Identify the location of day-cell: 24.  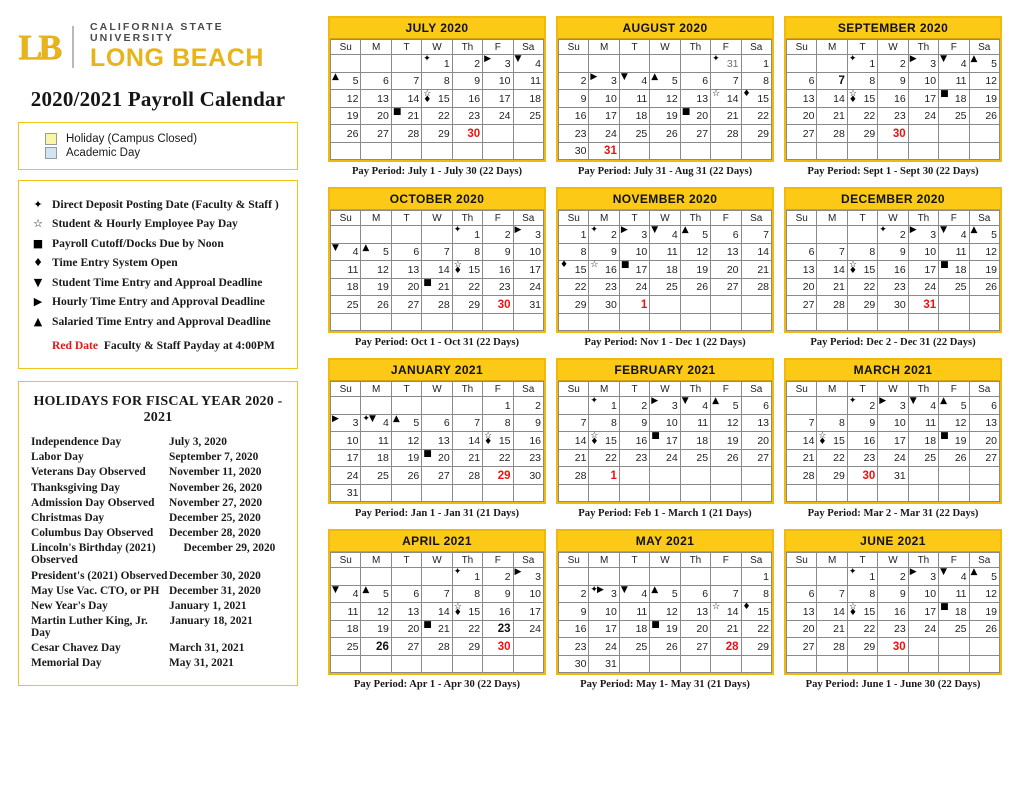
(893, 457).